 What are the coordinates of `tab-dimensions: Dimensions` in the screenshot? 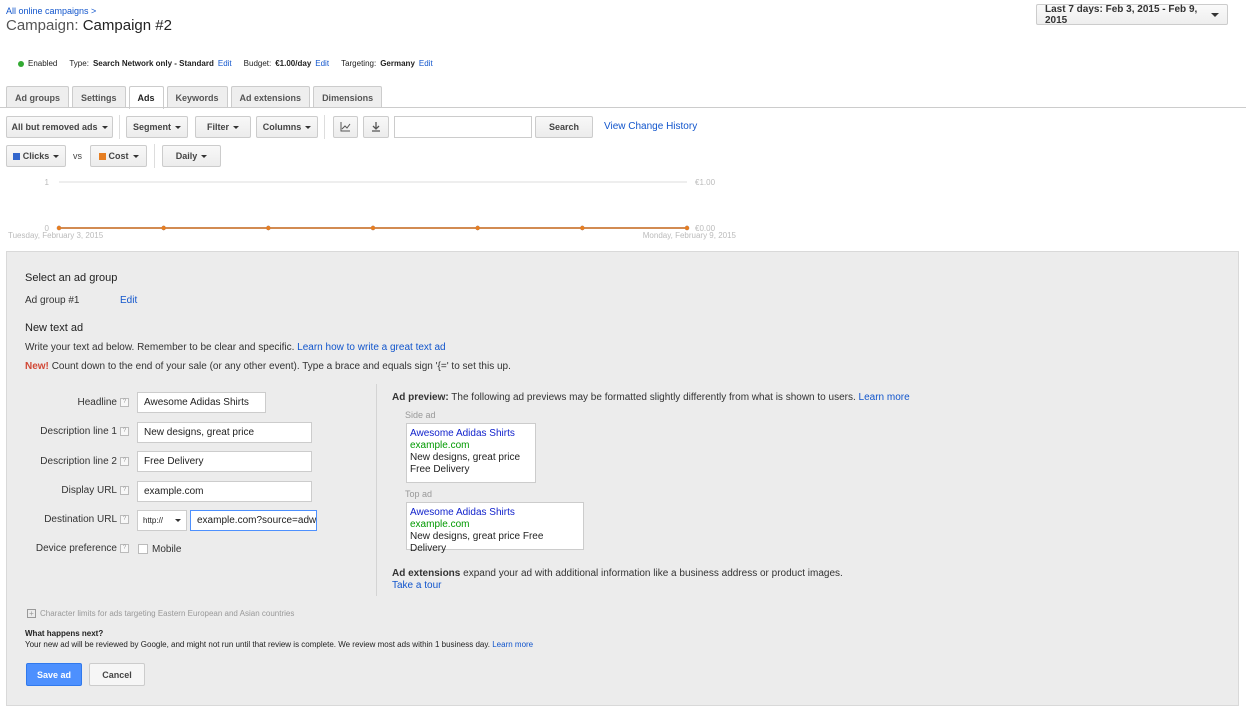 It's located at (348, 97).